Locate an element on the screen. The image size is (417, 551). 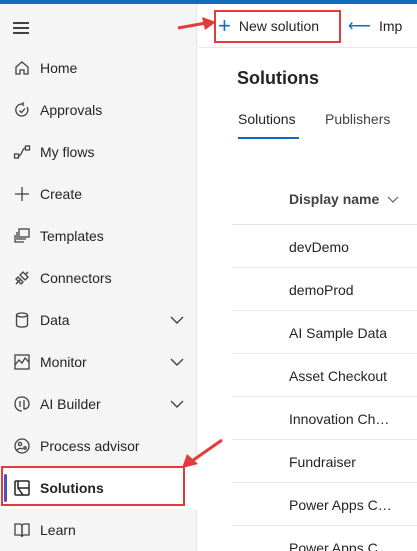
plus-icon is located at coordinates (22, 194).